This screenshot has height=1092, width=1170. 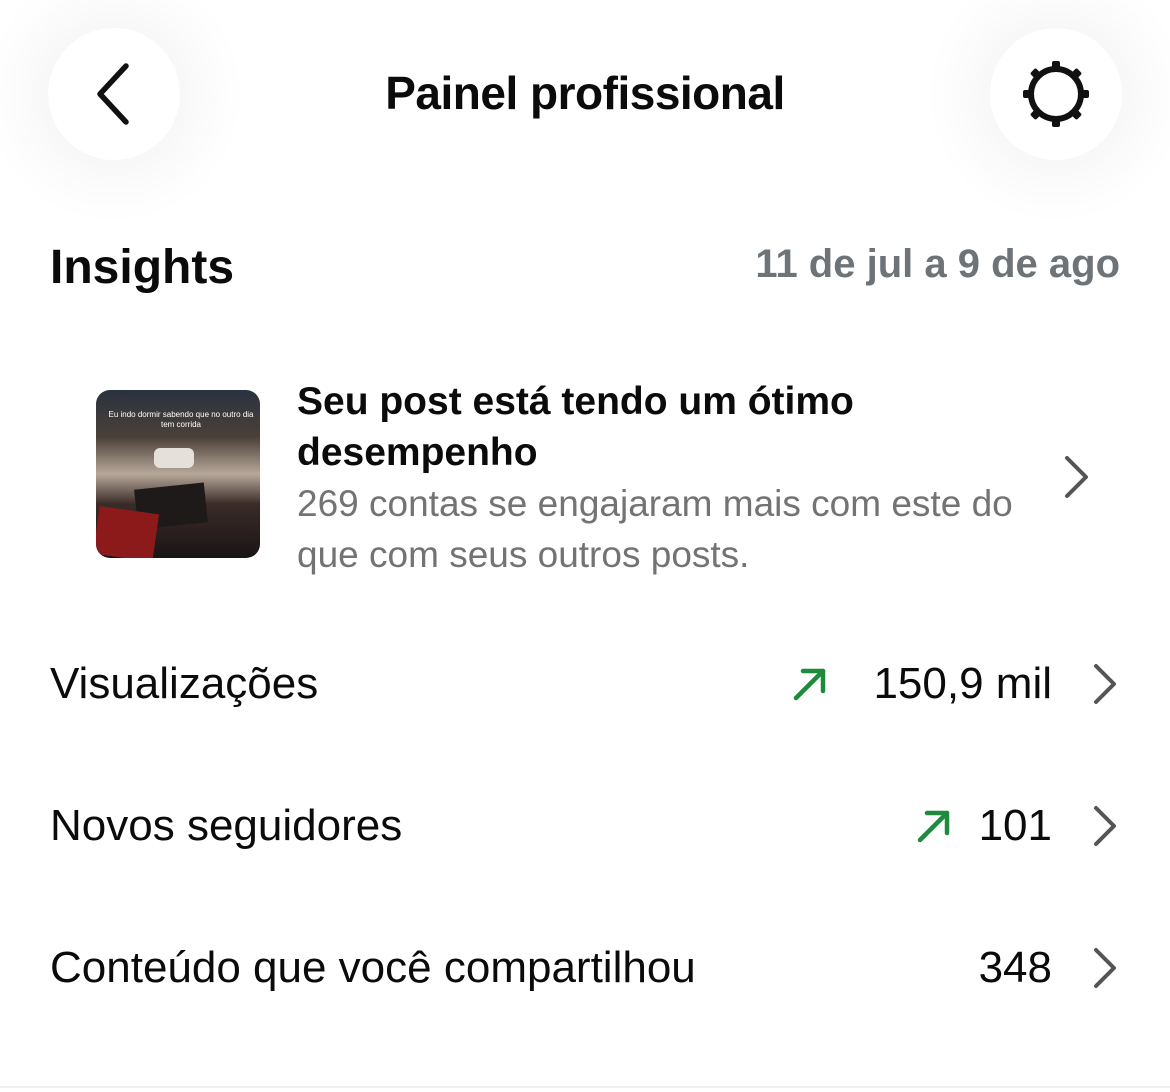 I want to click on metric-row-shared-content: Conteúdo que você compartilhou 348, so click(x=585, y=968).